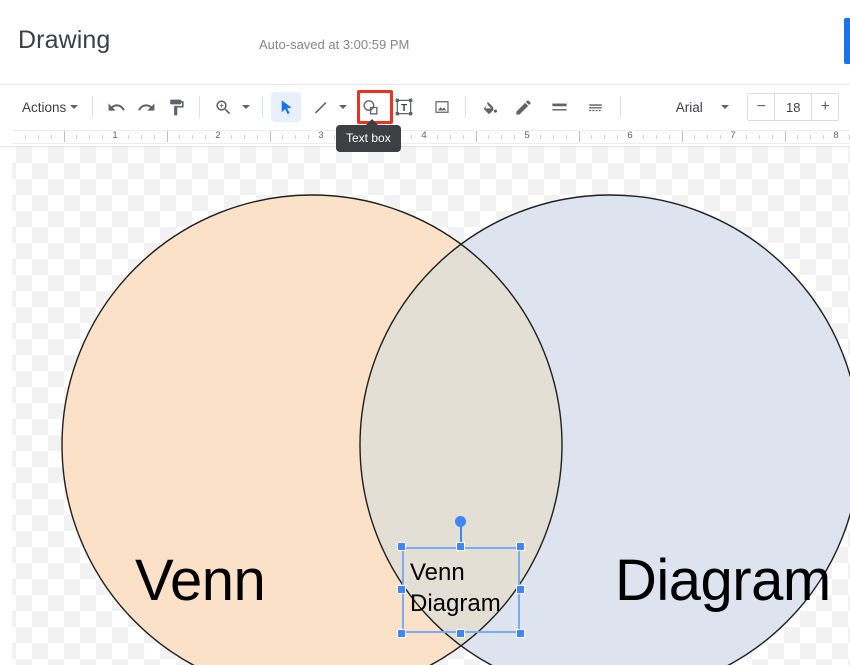 The height and width of the screenshot is (665, 850). What do you see at coordinates (223, 107) in the screenshot?
I see `zoom-button` at bounding box center [223, 107].